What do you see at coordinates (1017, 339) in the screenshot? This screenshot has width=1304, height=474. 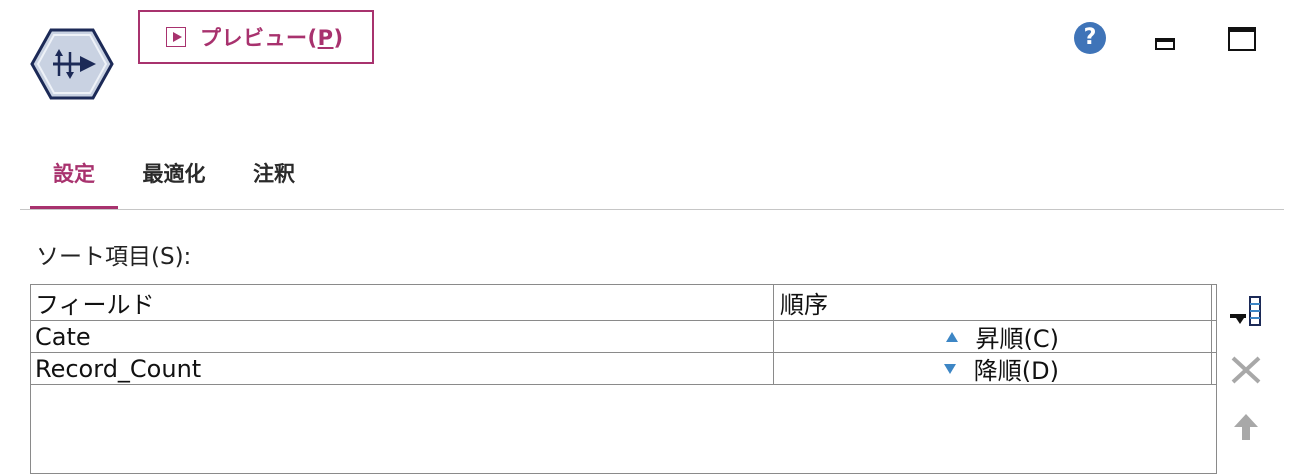 I see `order-label: 昇順(C)` at bounding box center [1017, 339].